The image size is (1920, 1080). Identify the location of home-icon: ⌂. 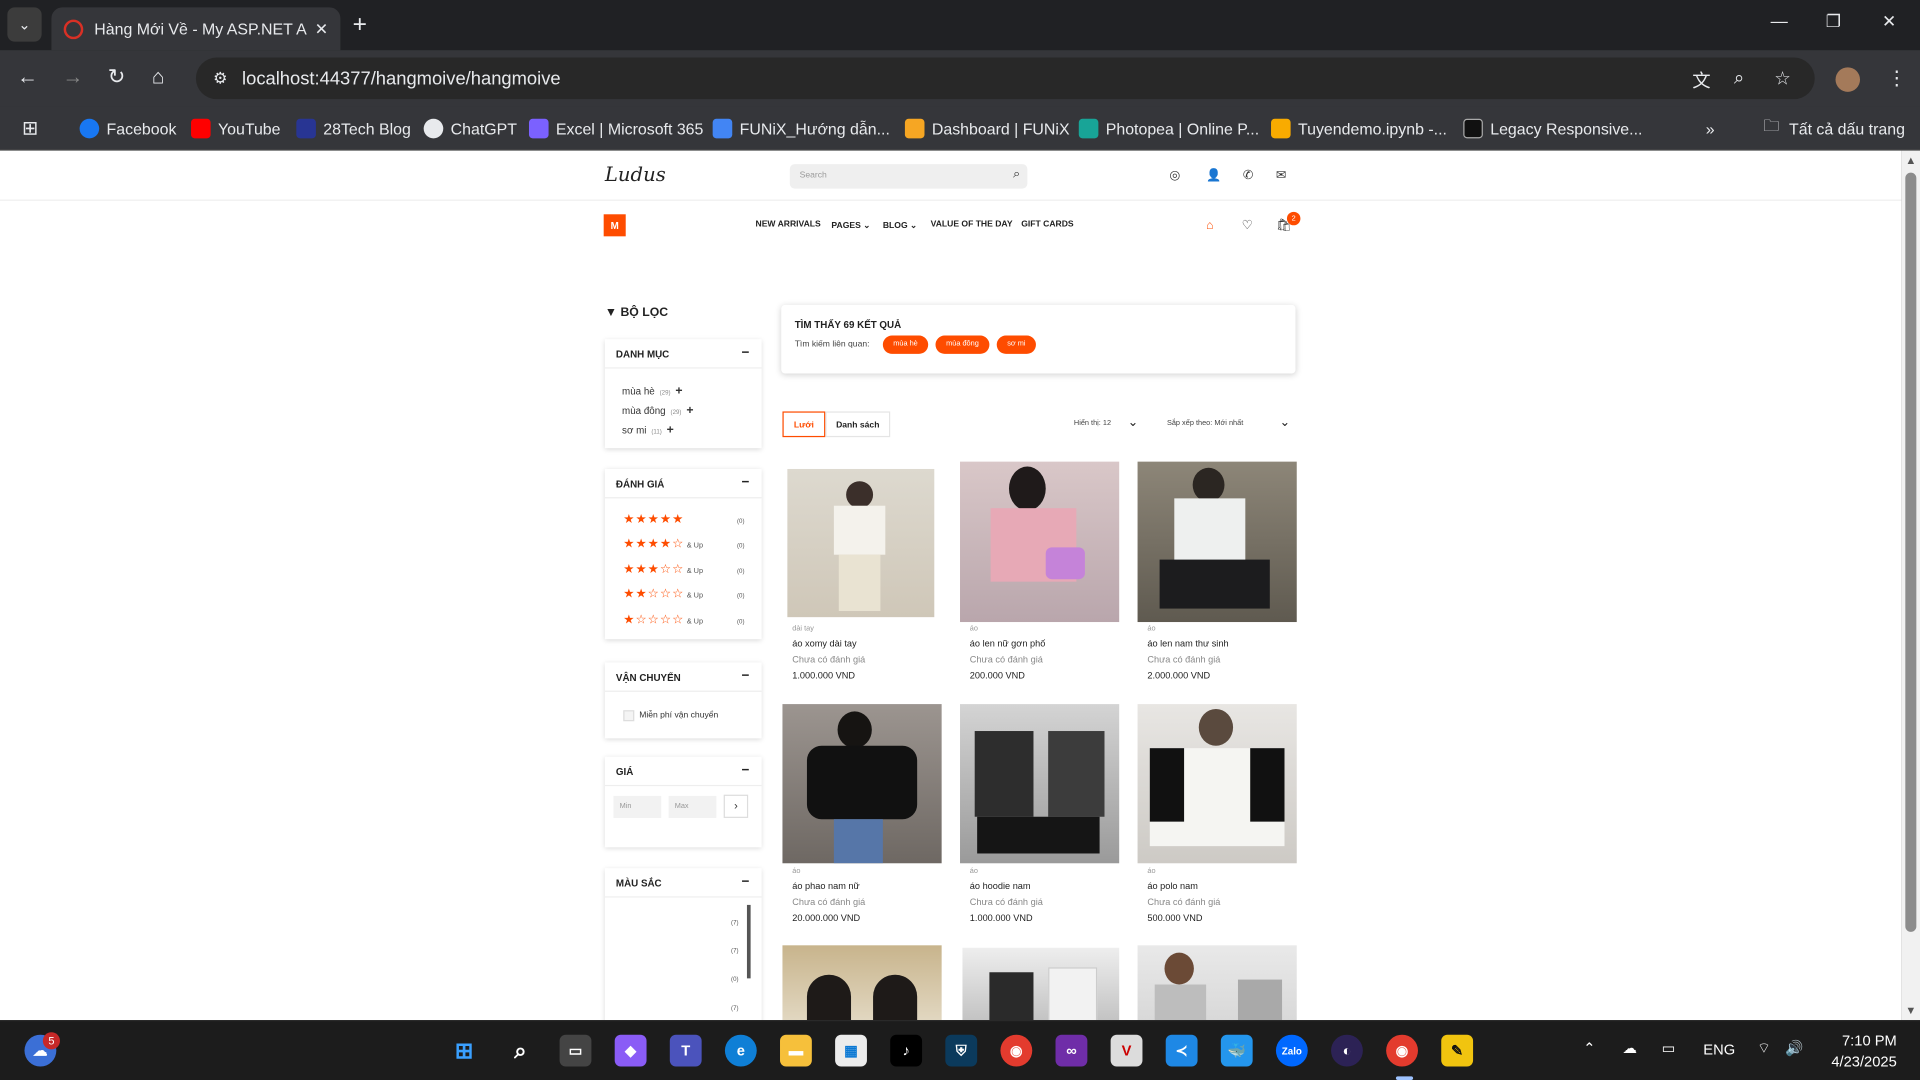
(1209, 225).